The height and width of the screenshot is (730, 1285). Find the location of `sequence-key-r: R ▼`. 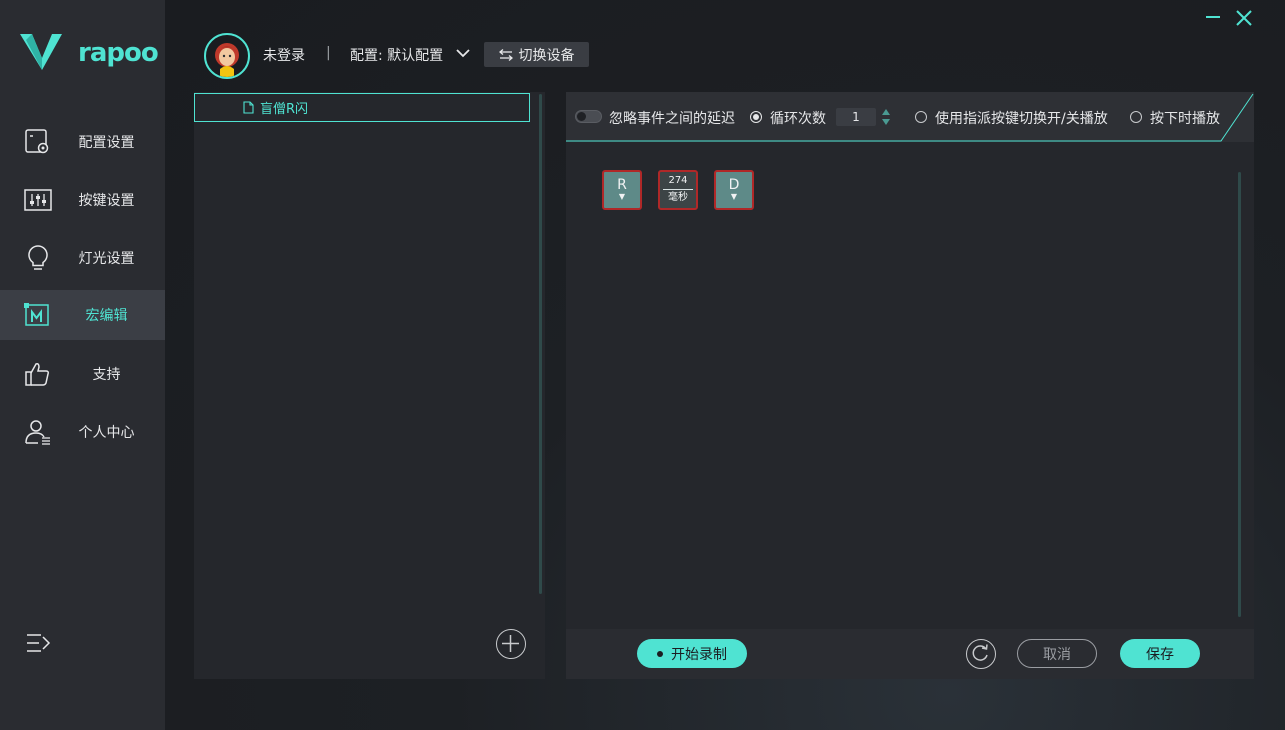

sequence-key-r: R ▼ is located at coordinates (622, 190).